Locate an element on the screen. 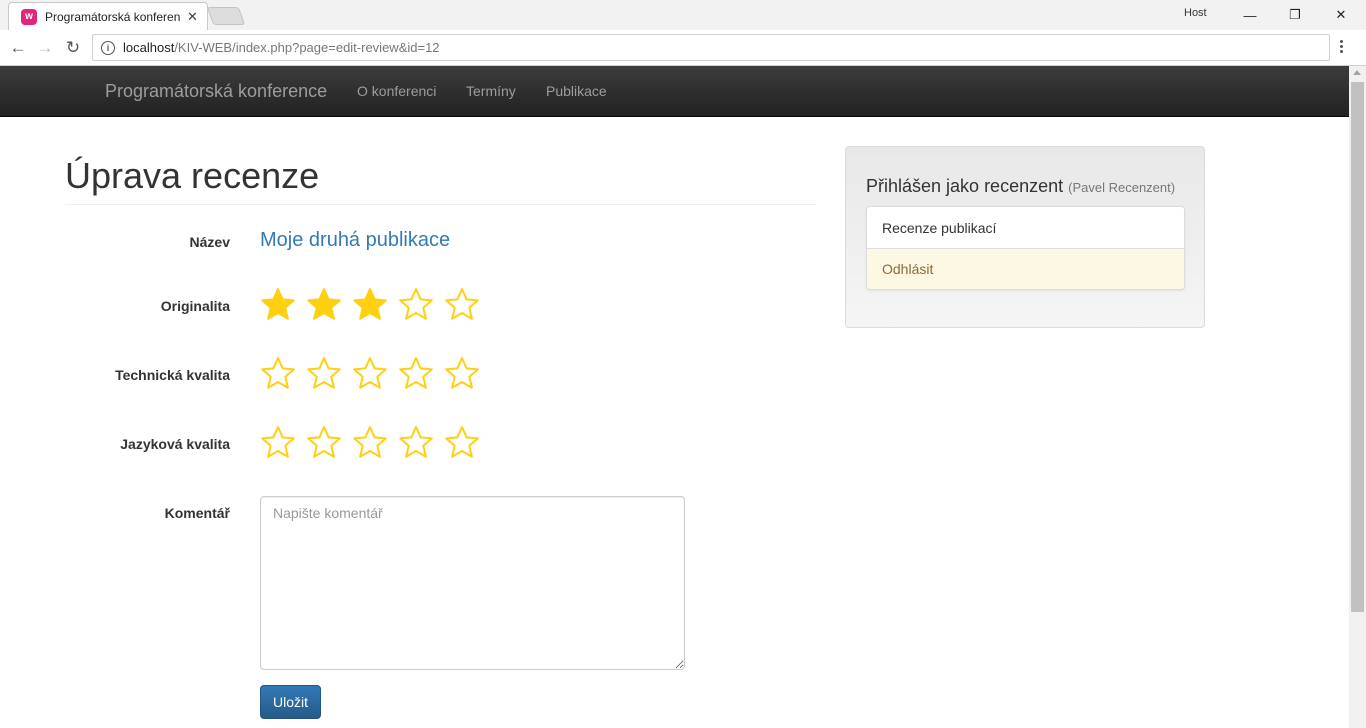 The image size is (1366, 728). sidebar-menu: Recenze publikací Odhlásit is located at coordinates (1025, 248).